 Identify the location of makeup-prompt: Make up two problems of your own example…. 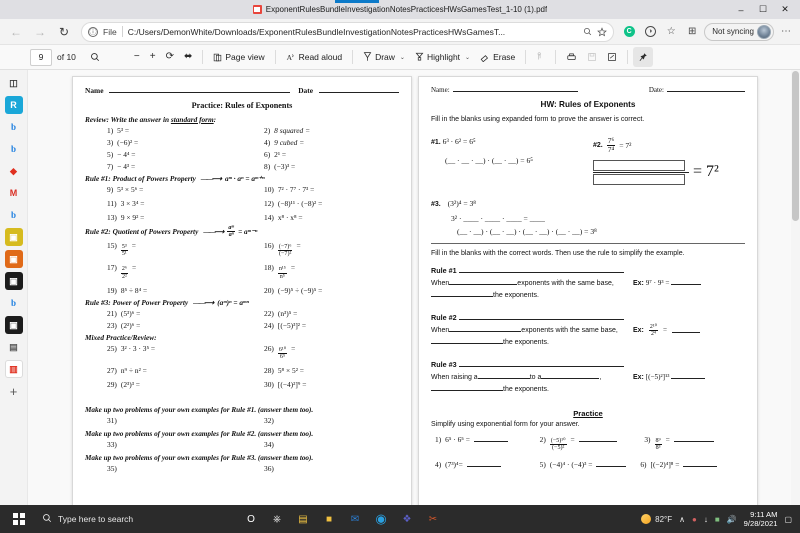
(199, 409).